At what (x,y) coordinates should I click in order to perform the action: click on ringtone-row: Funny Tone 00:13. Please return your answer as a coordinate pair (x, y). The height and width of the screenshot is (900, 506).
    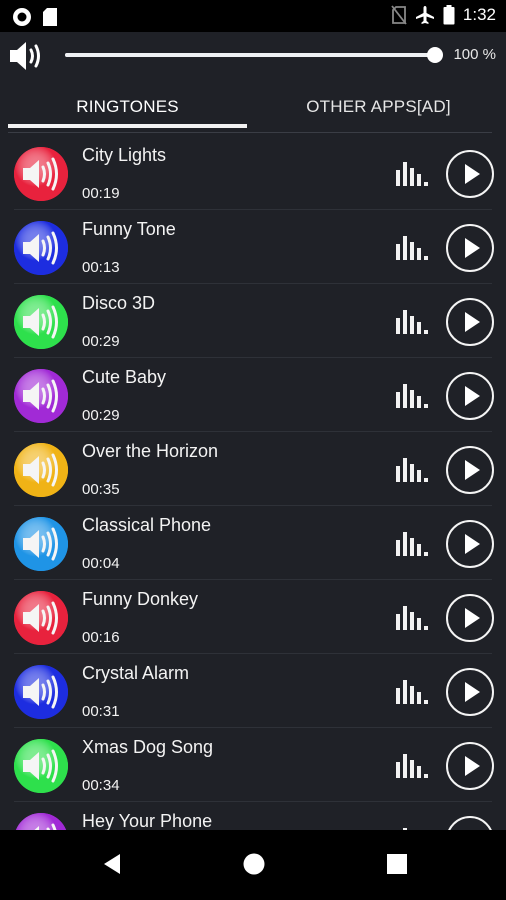
    Looking at the image, I should click on (253, 247).